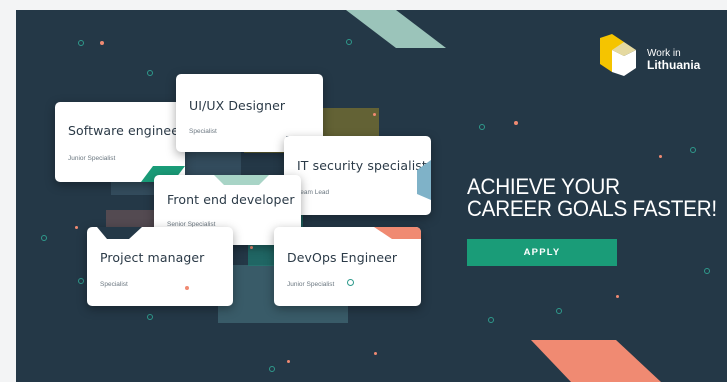  I want to click on headline: ACHIEVE YOUR CAREER GOALS FASTER!, so click(592, 197).